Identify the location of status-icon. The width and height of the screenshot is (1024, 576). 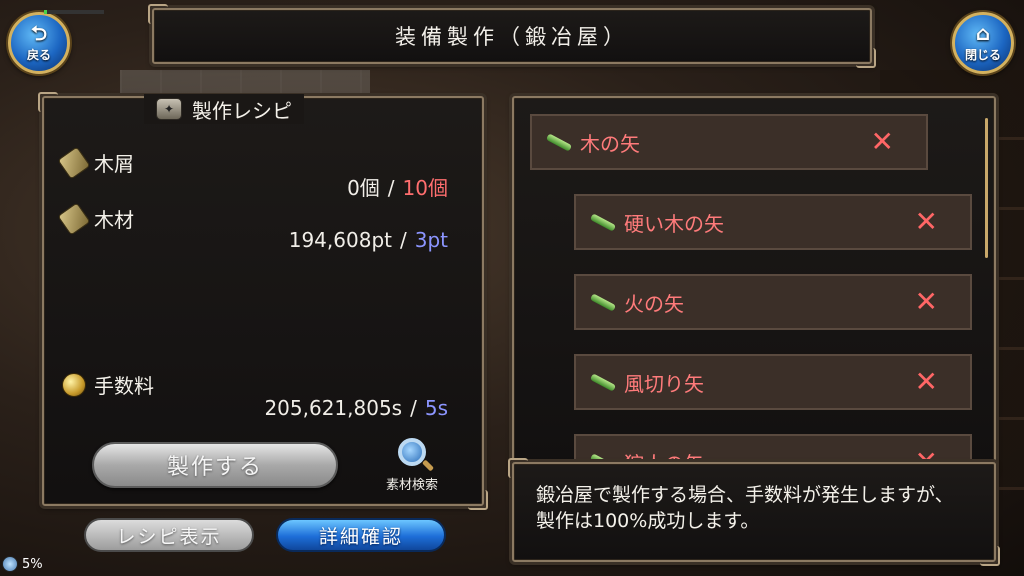
(10, 564).